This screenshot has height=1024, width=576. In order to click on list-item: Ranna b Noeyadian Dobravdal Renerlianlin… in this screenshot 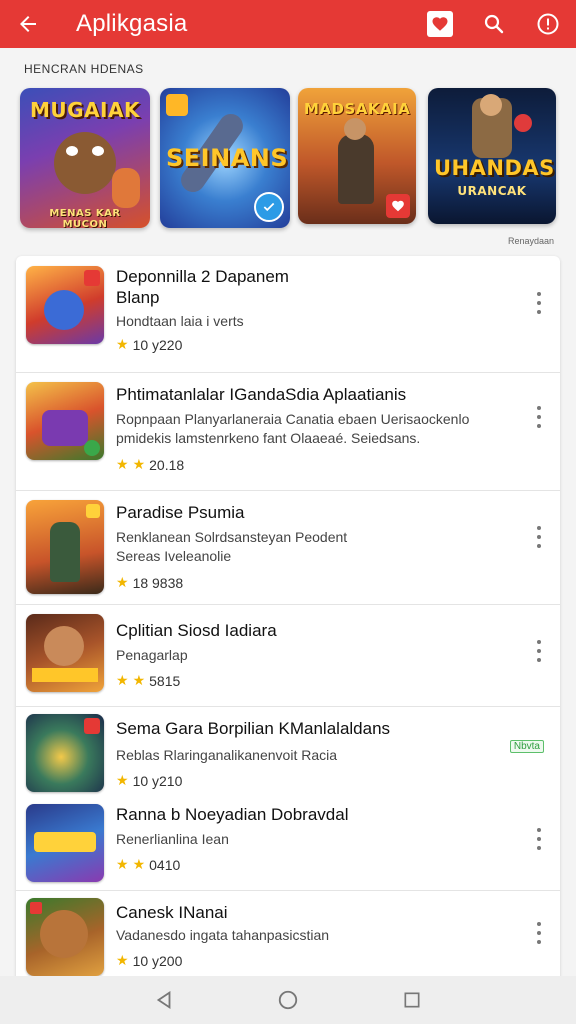, I will do `click(288, 844)`.